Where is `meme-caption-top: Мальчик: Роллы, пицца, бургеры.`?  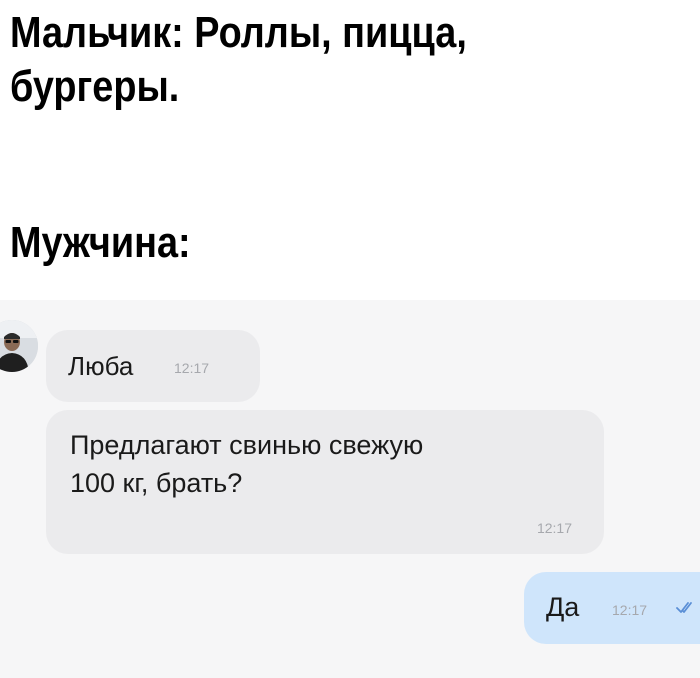
meme-caption-top: Мальчик: Роллы, пицца, бургеры. is located at coordinates (238, 60).